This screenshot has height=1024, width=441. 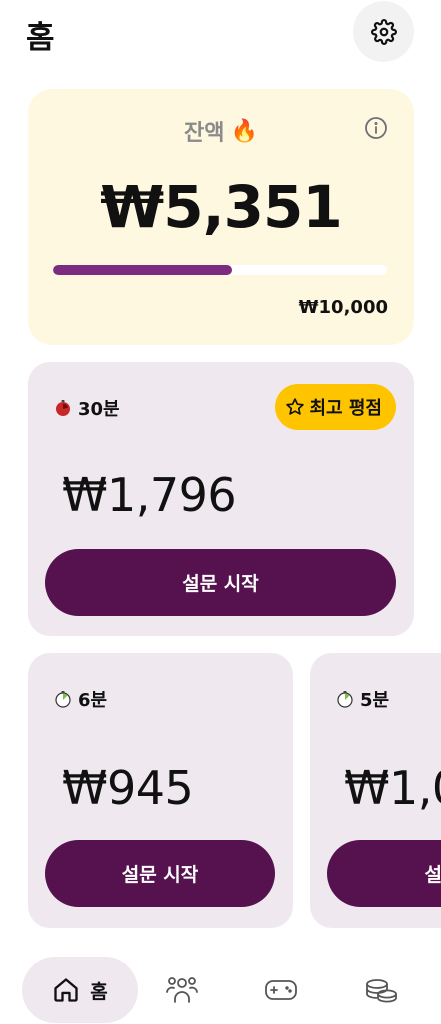 What do you see at coordinates (142, 270) in the screenshot?
I see `balance-progress-fill` at bounding box center [142, 270].